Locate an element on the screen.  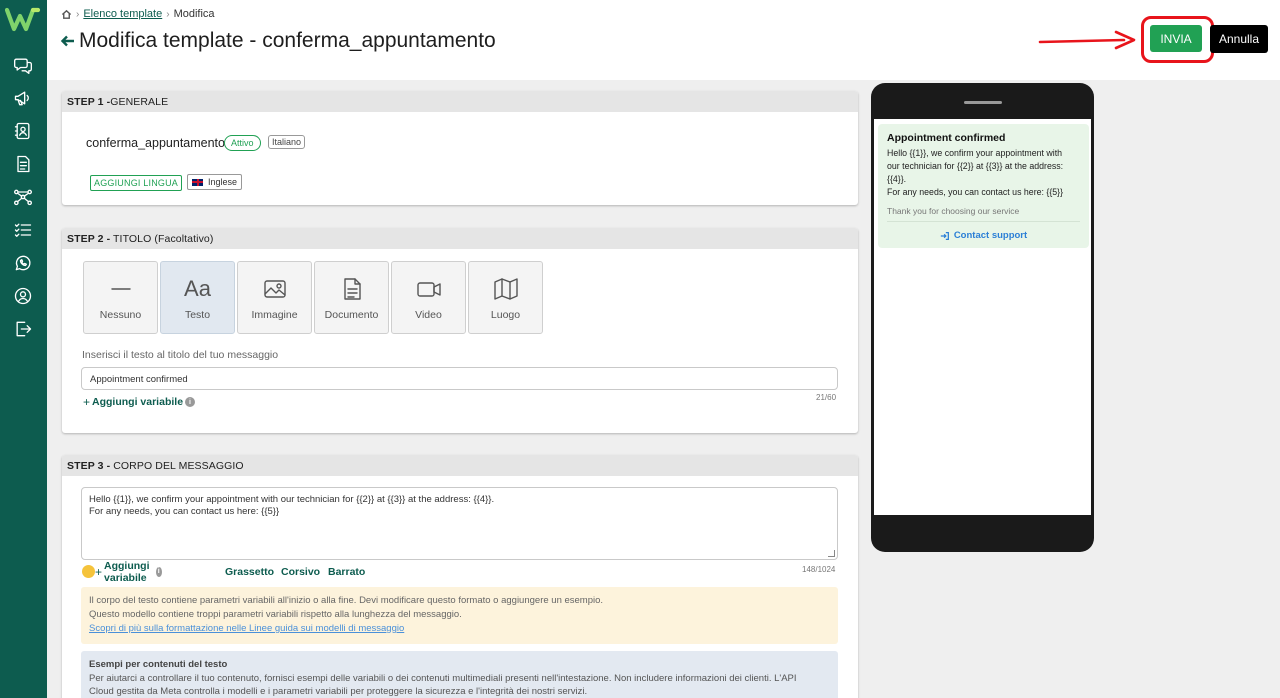
title-type-none: Nessuno is located at coordinates (120, 297).